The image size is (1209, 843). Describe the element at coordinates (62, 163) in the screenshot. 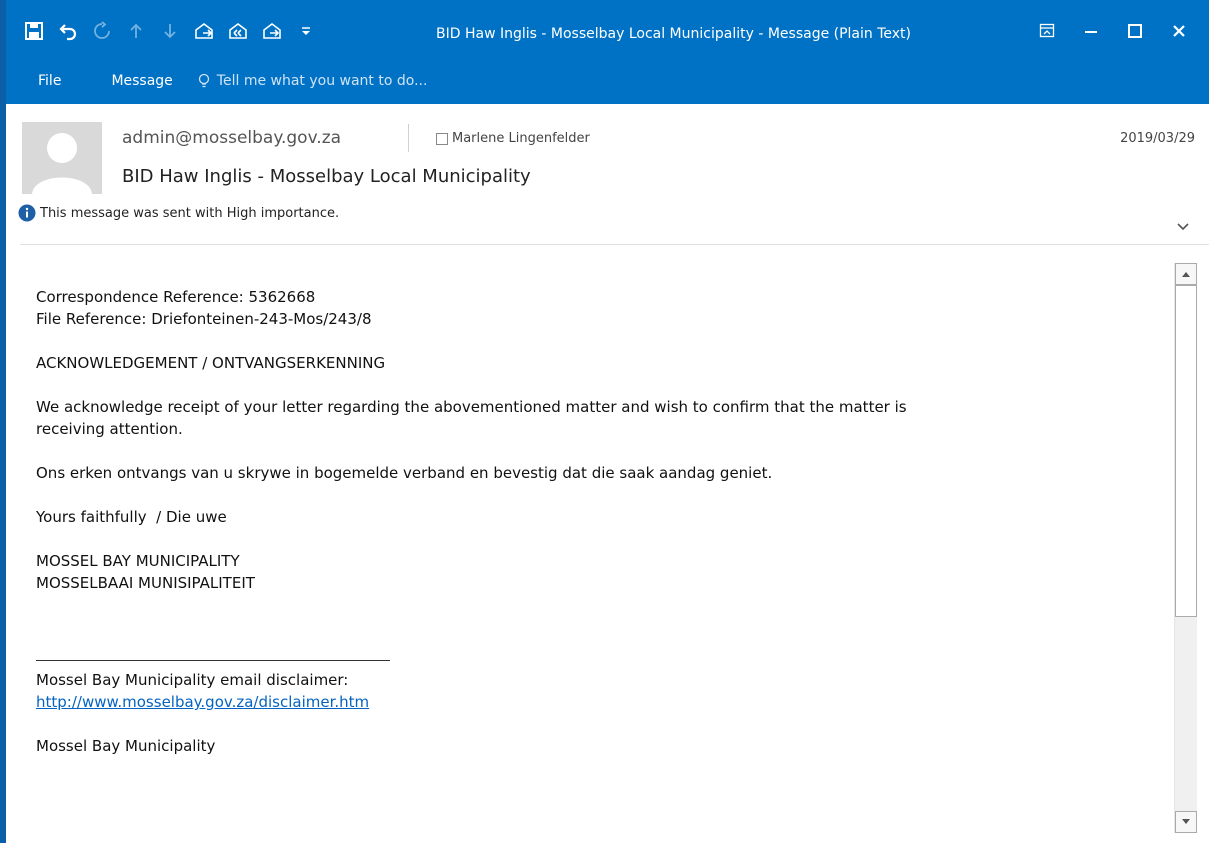

I see `person-icon` at that location.